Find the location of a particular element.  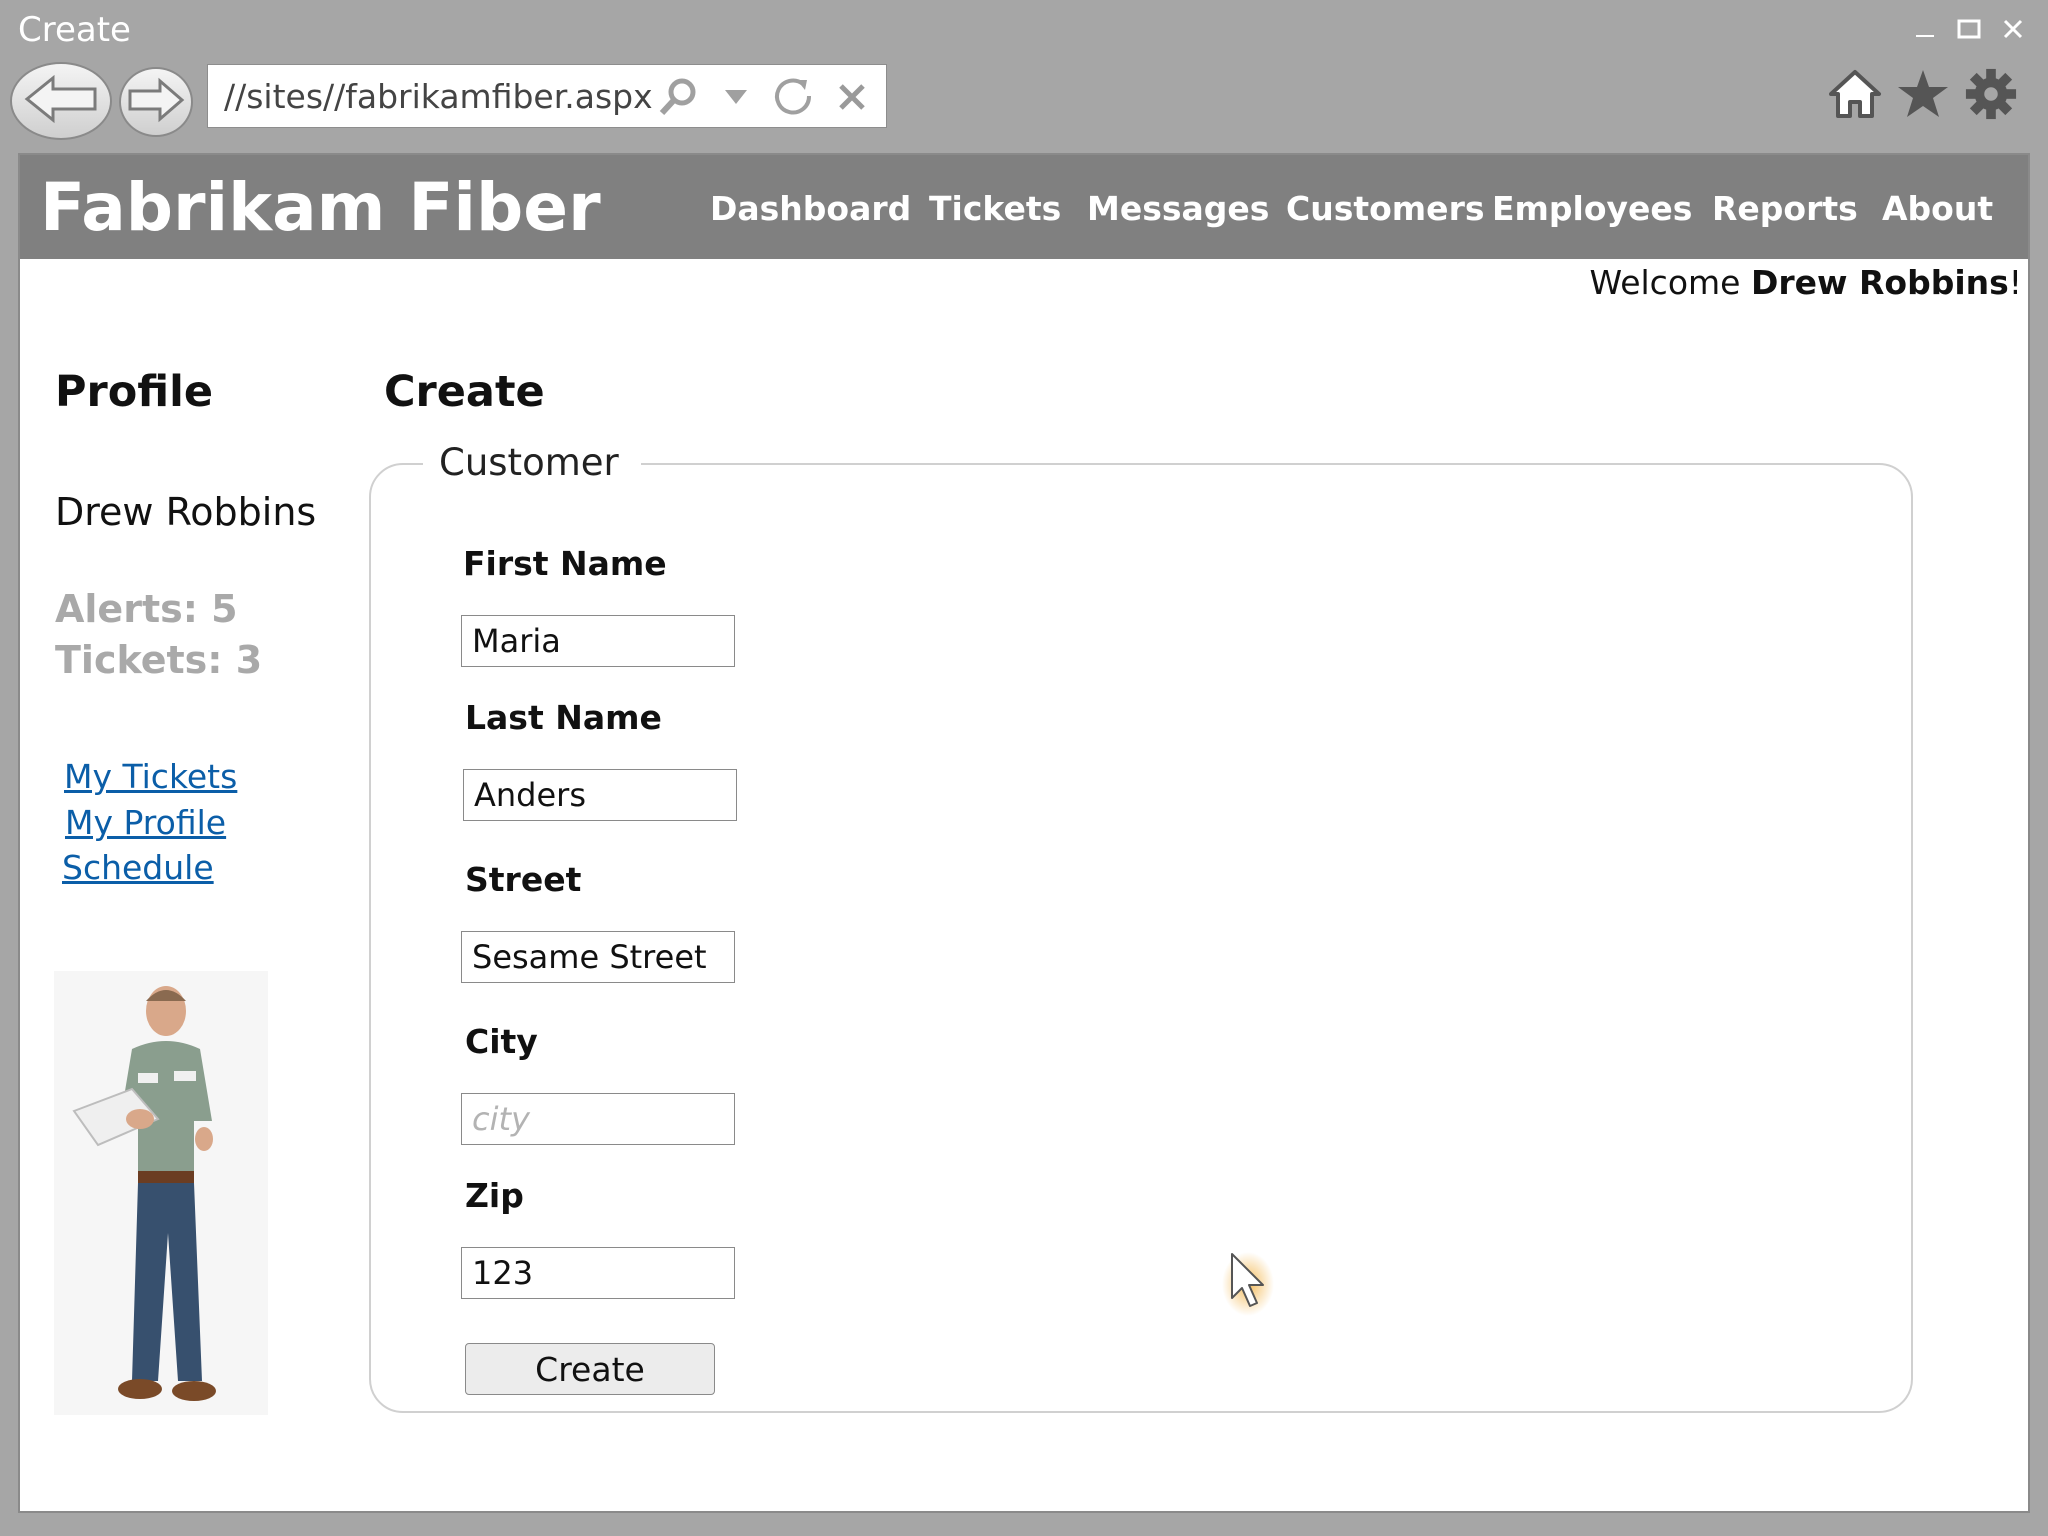

nav-messages: Messages is located at coordinates (1178, 208).